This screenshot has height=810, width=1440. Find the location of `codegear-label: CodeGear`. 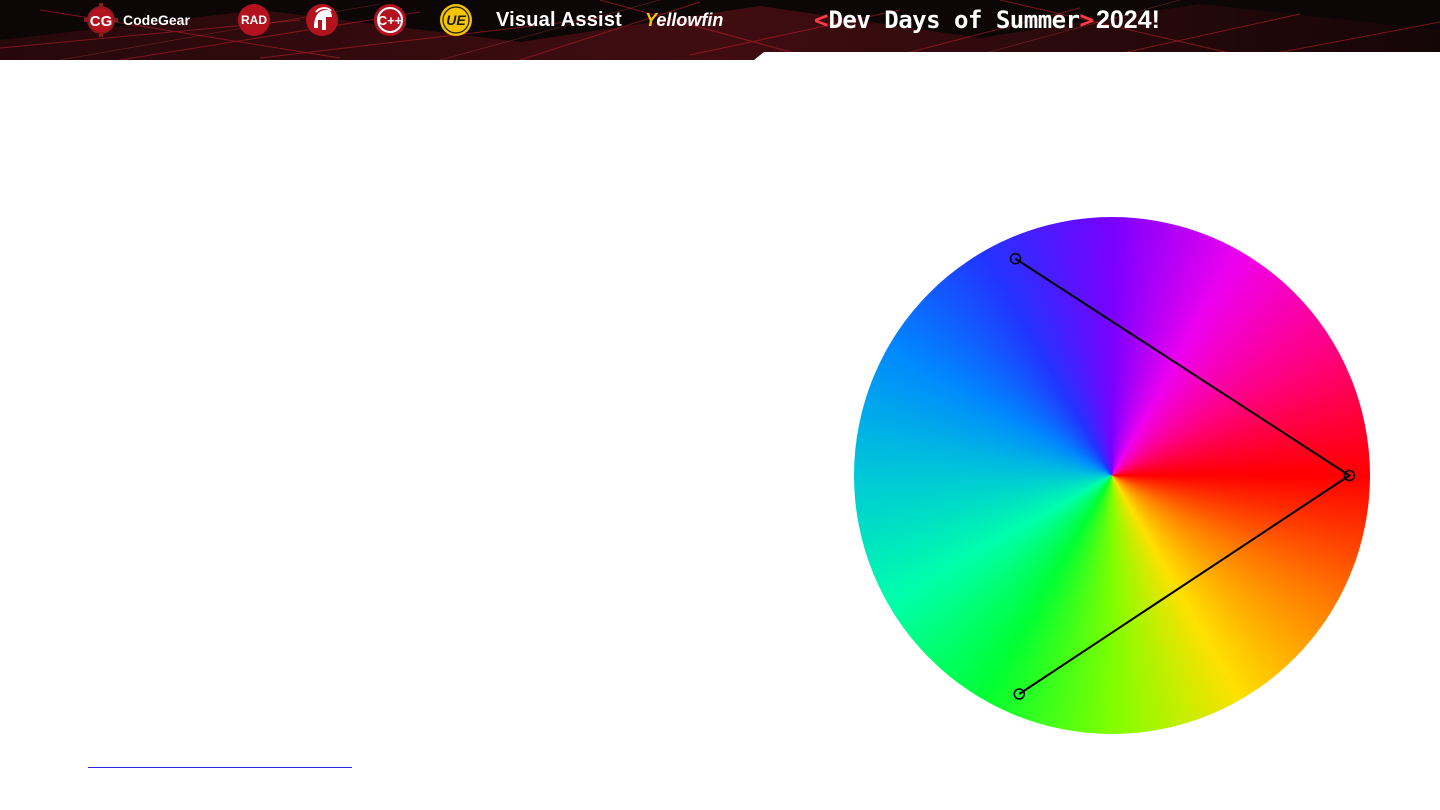

codegear-label: CodeGear is located at coordinates (156, 20).